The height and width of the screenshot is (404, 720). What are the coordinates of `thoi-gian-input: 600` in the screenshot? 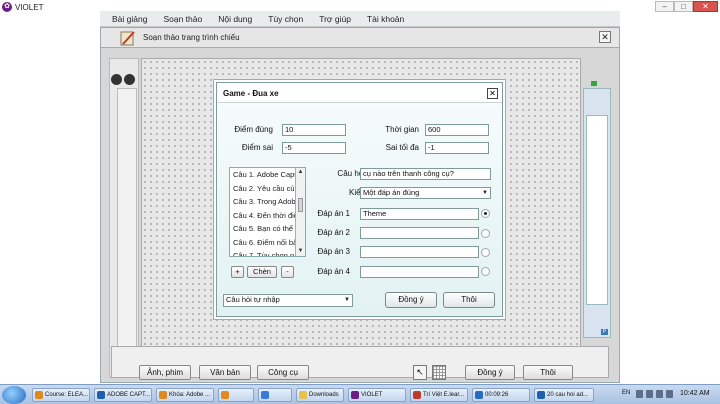 It's located at (457, 130).